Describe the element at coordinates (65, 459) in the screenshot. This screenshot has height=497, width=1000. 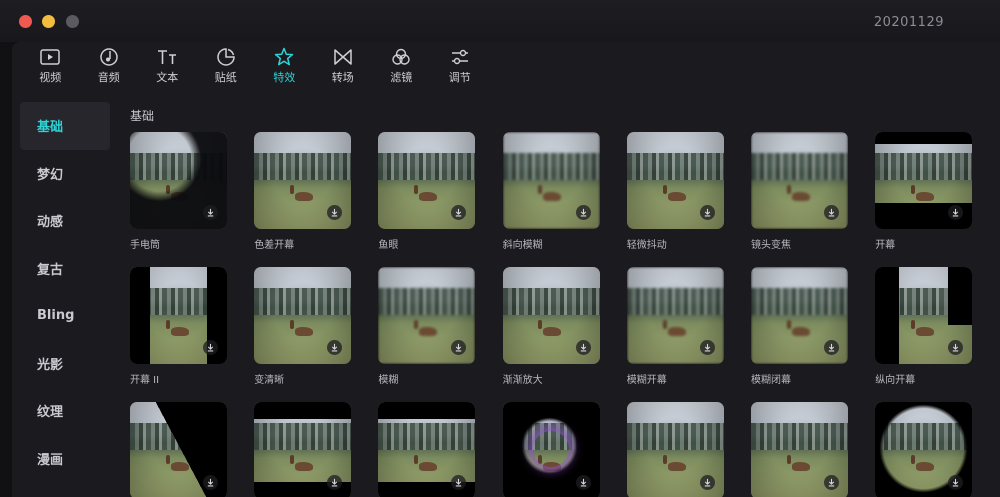
I see `sidebar-item-comic: 漫画` at that location.